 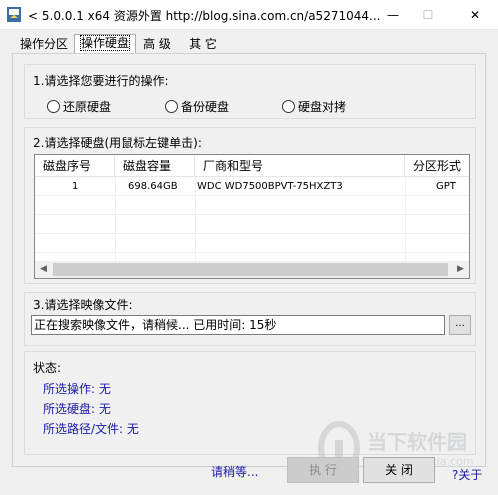 I want to click on disk-model: WDC WD7500BPVT-75HXZT3, so click(x=270, y=186).